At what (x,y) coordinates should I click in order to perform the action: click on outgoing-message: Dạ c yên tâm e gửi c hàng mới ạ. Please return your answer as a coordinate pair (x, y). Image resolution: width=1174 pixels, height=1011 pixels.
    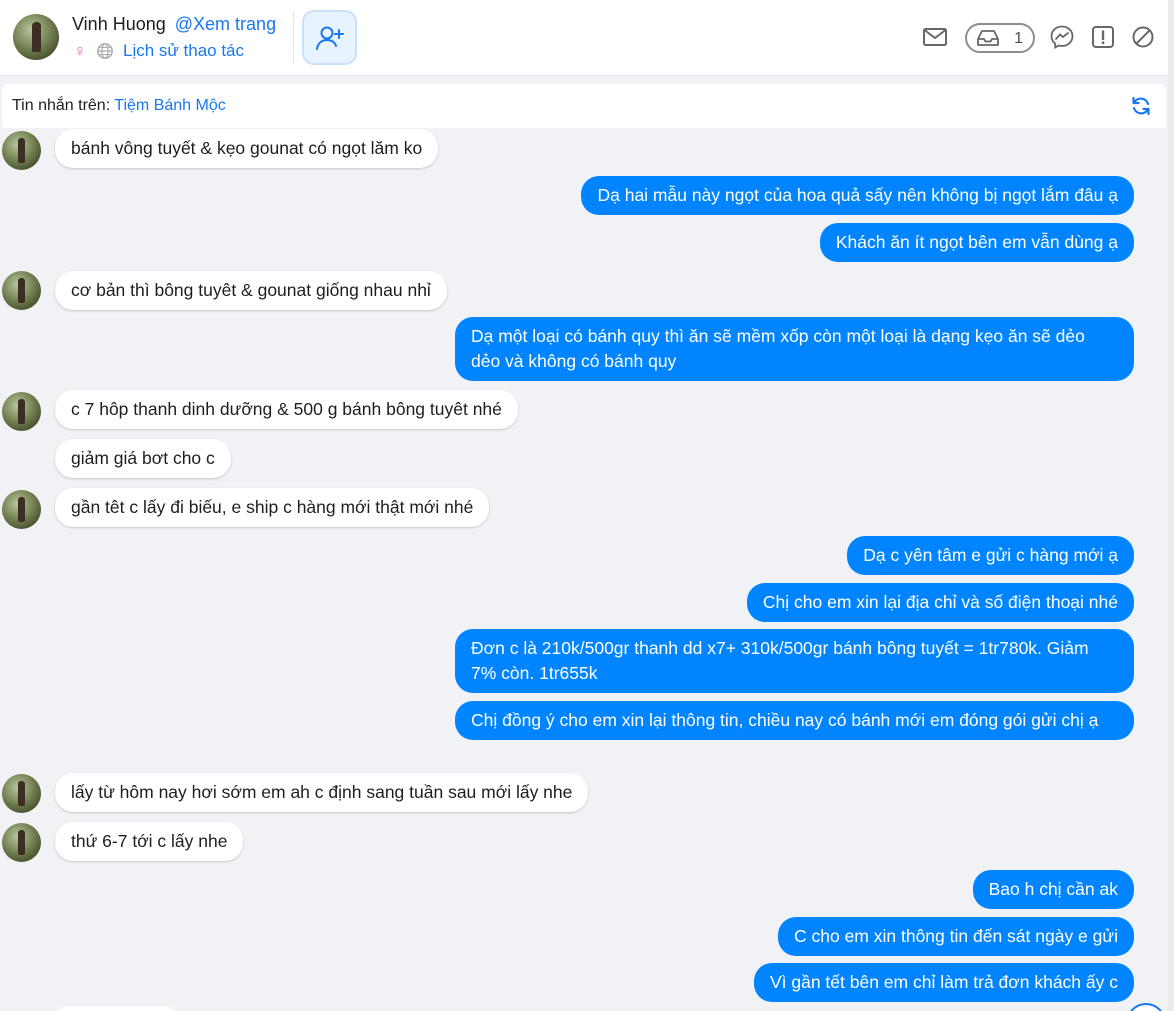
    Looking at the image, I should click on (990, 555).